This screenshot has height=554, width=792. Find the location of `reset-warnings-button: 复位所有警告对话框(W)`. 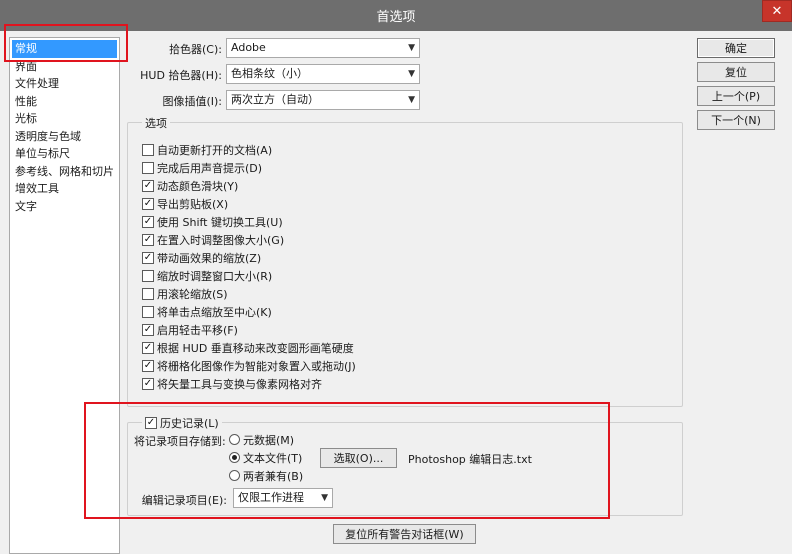

reset-warnings-button: 复位所有警告对话框(W) is located at coordinates (404, 534).